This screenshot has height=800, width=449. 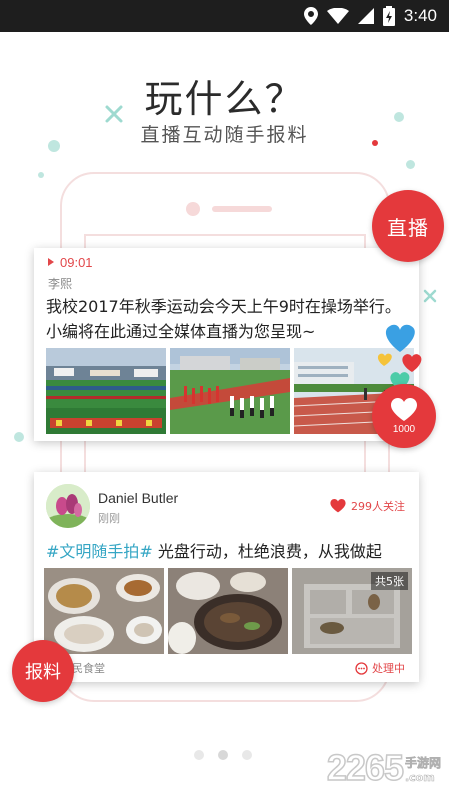 I want to click on page-dot-active, so click(x=223, y=755).